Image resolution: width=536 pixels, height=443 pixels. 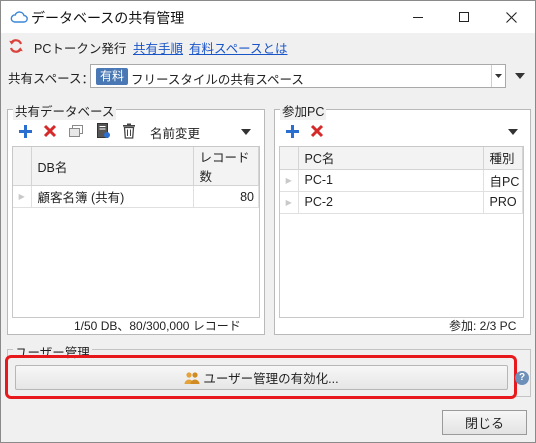 I want to click on table-row: ▶ PC-1 自PC, so click(x=401, y=180).